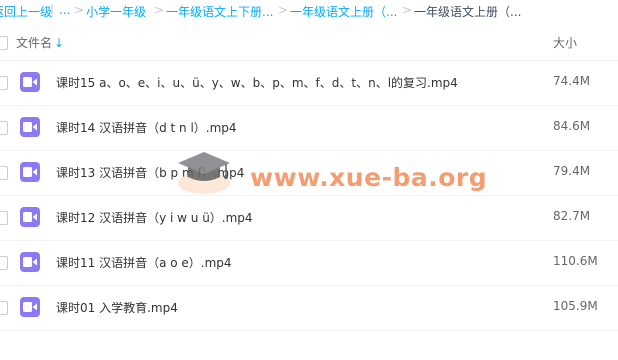  What do you see at coordinates (59, 43) in the screenshot?
I see `sort-arrow-down-icon: ↓` at bounding box center [59, 43].